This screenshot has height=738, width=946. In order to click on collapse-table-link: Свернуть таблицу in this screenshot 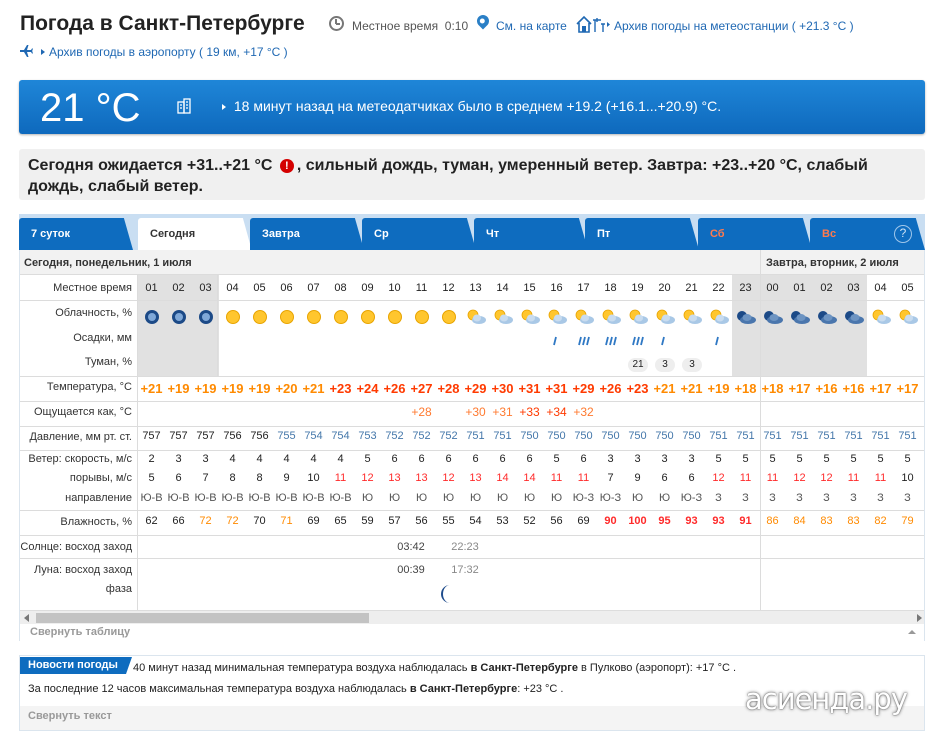, I will do `click(80, 632)`.